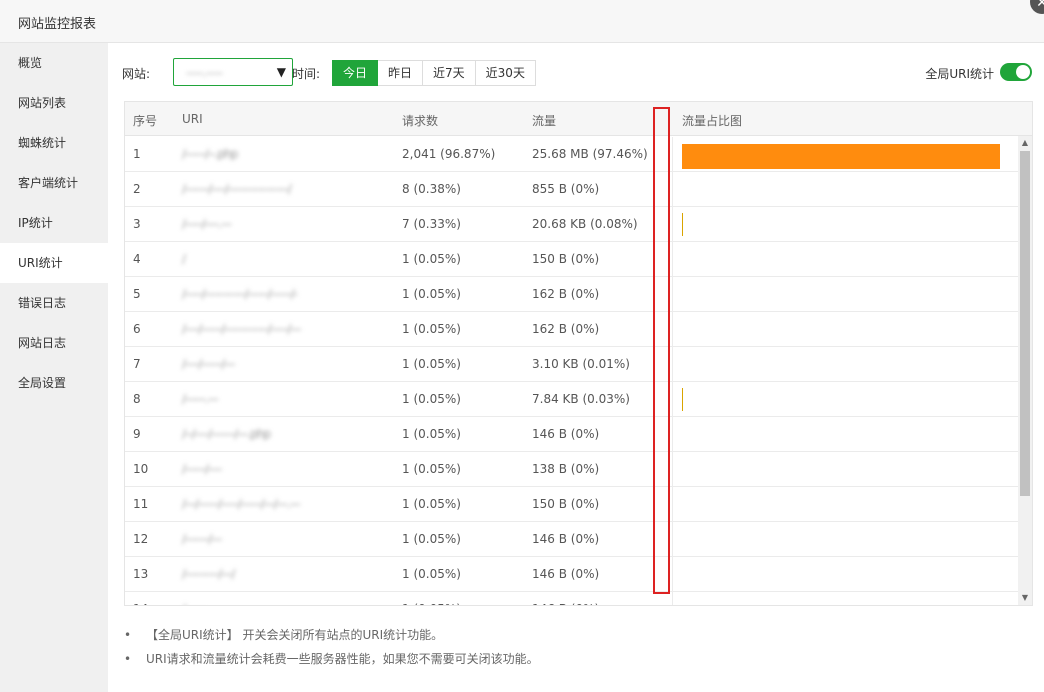 The image size is (1044, 692). I want to click on row-requests: 8 (0.38%), so click(431, 189).